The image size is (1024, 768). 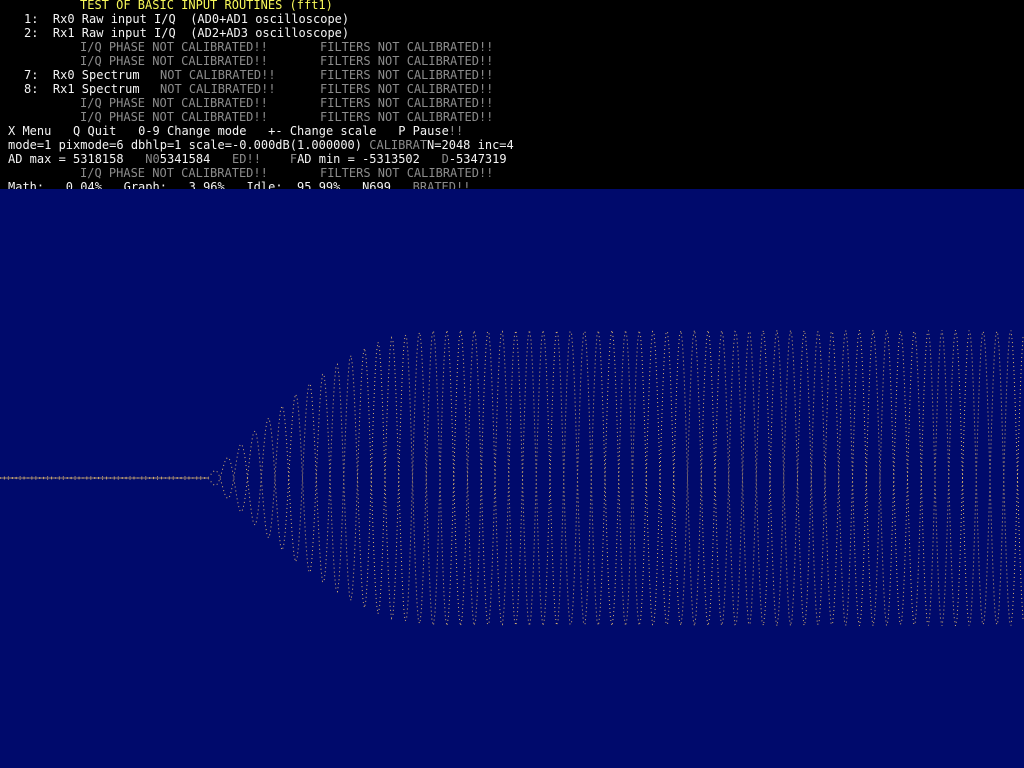 What do you see at coordinates (94, 131) in the screenshot?
I see `quit-key: Q Quit` at bounding box center [94, 131].